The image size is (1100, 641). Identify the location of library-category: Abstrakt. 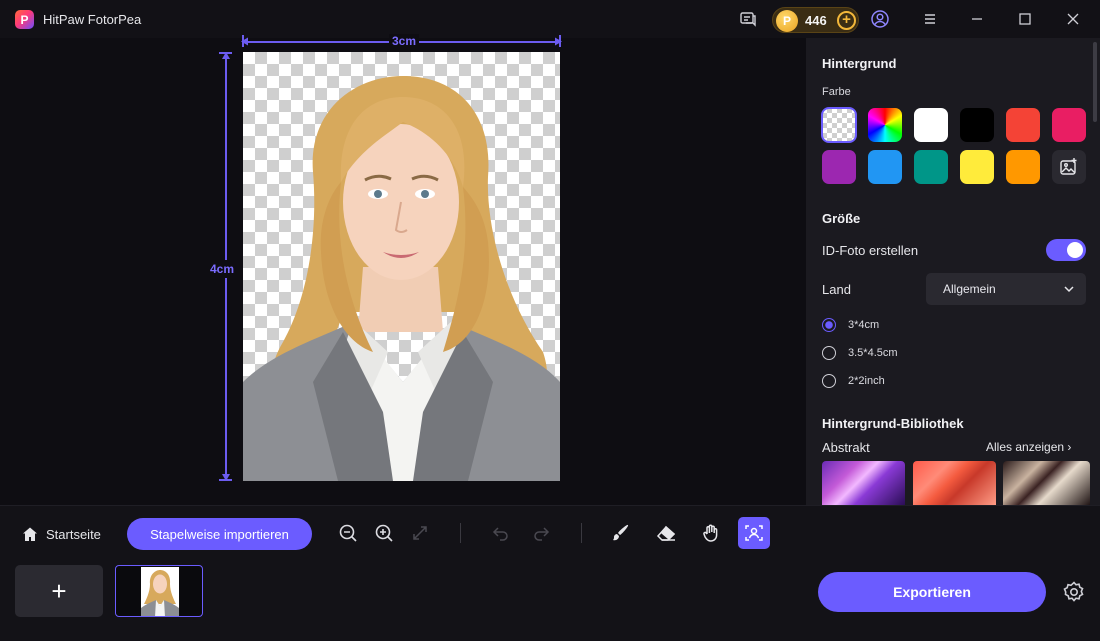
(846, 447).